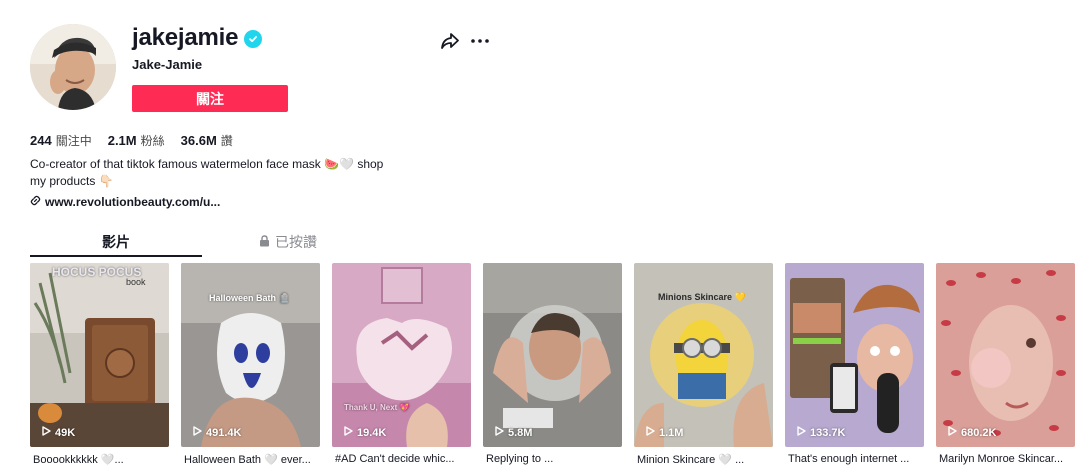  I want to click on following-label: 關注中, so click(73, 141).